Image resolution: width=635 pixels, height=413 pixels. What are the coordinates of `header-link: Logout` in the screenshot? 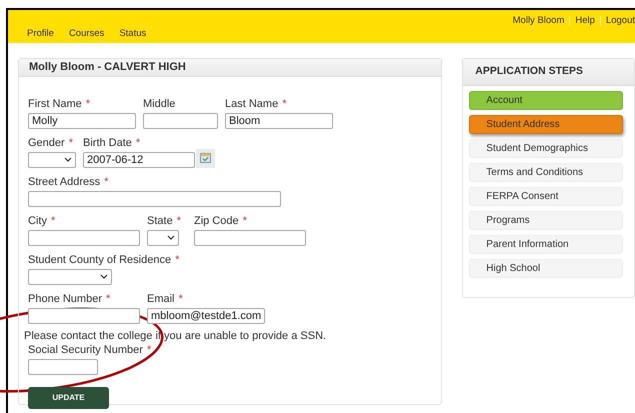 It's located at (620, 21).